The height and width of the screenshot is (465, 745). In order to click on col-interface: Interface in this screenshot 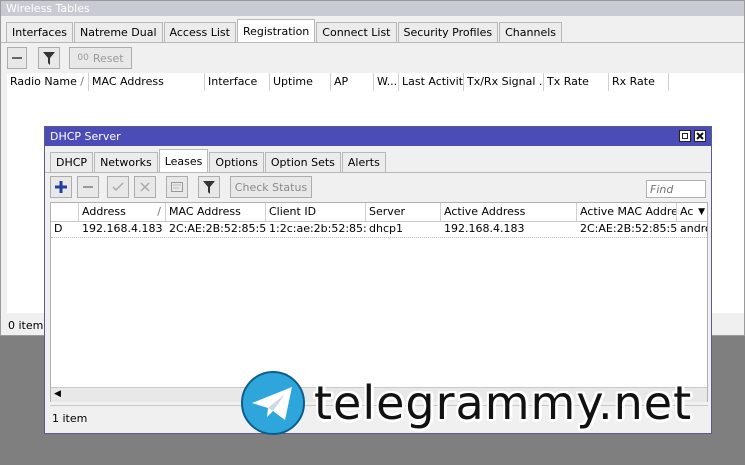, I will do `click(237, 82)`.